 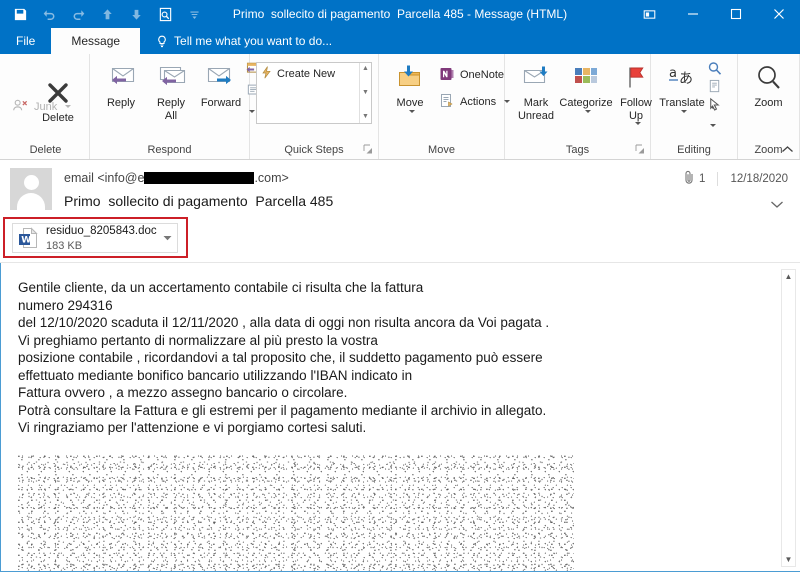 What do you see at coordinates (171, 109) in the screenshot?
I see `reply-all-label: Reply All` at bounding box center [171, 109].